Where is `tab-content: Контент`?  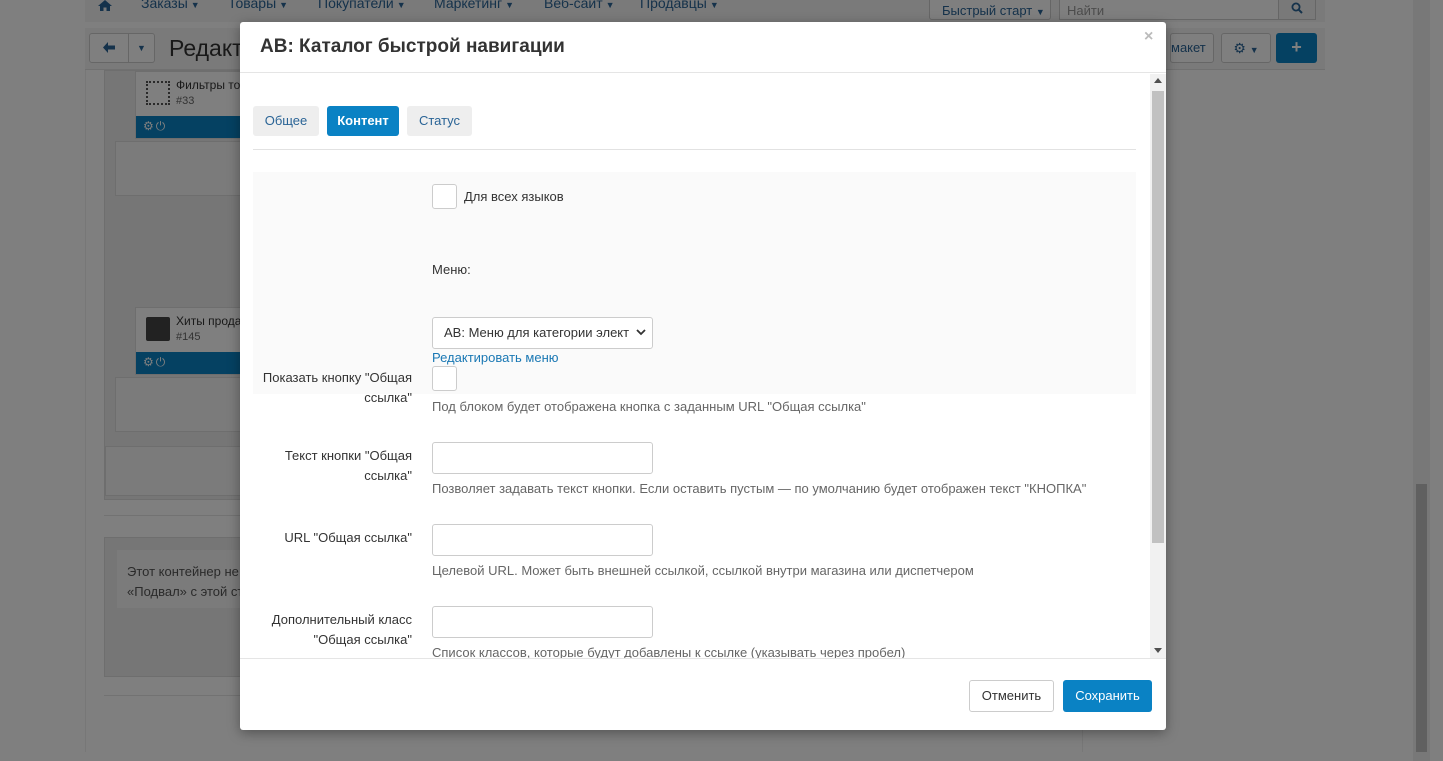 tab-content: Контент is located at coordinates (363, 121).